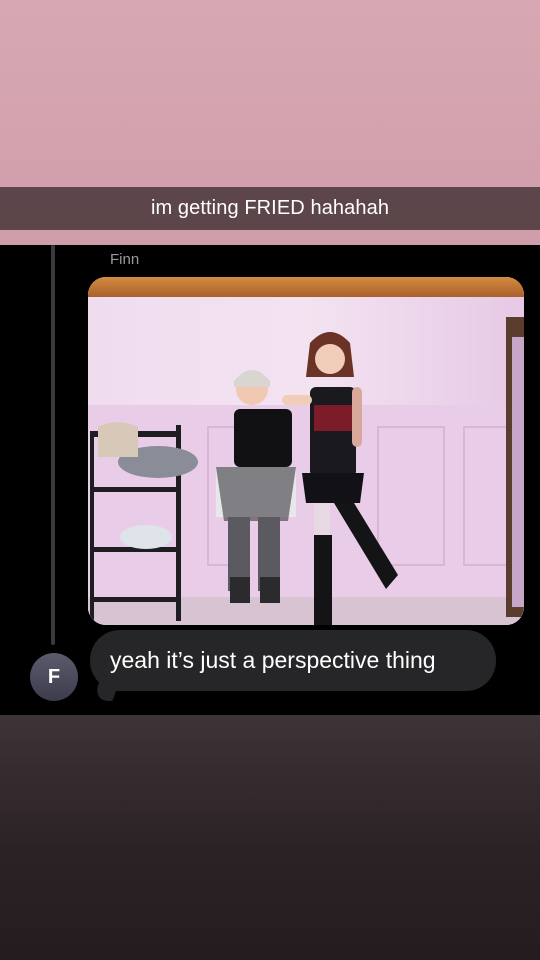  I want to click on avatar-initial: F, so click(54, 676).